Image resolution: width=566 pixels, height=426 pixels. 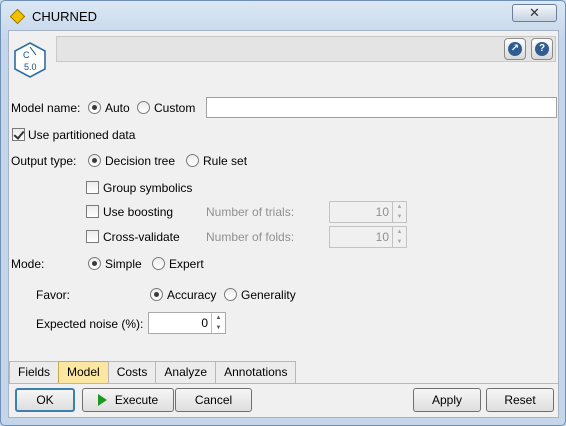 What do you see at coordinates (17, 16) in the screenshot?
I see `diamond-node-icon` at bounding box center [17, 16].